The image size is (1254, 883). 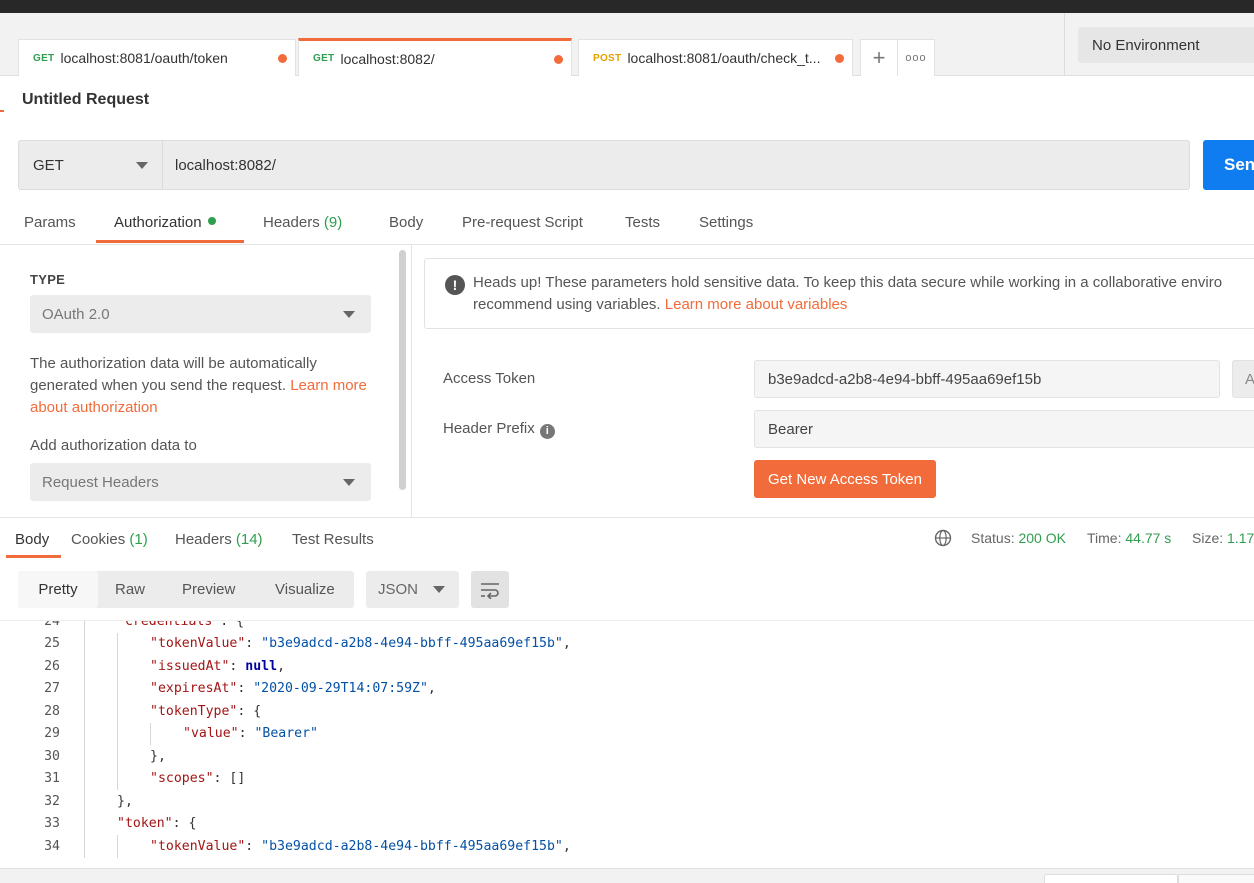 I want to click on json-string: "2020-09-29T14:07:59Z", so click(x=340, y=689).